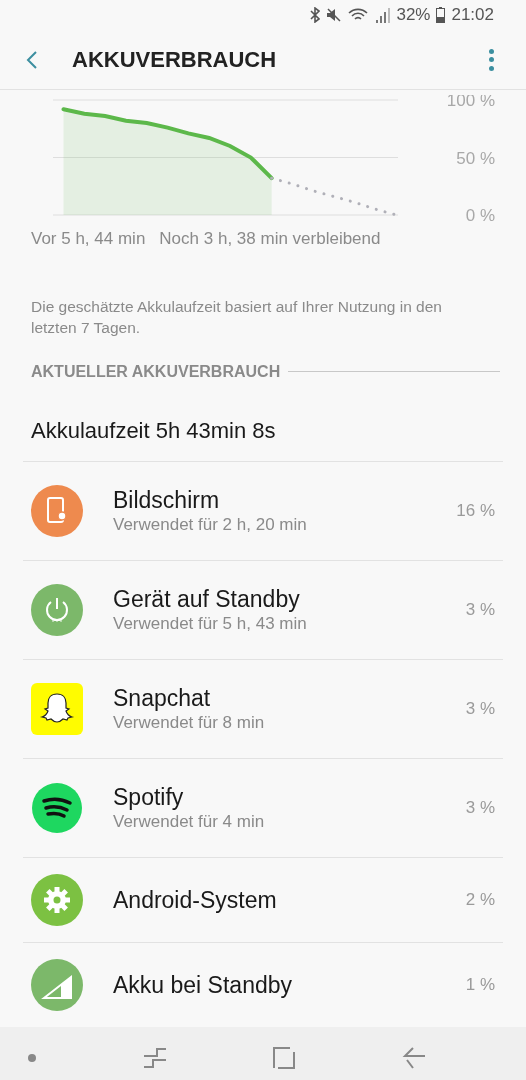  Describe the element at coordinates (32, 59) in the screenshot. I see `back-icon` at that location.